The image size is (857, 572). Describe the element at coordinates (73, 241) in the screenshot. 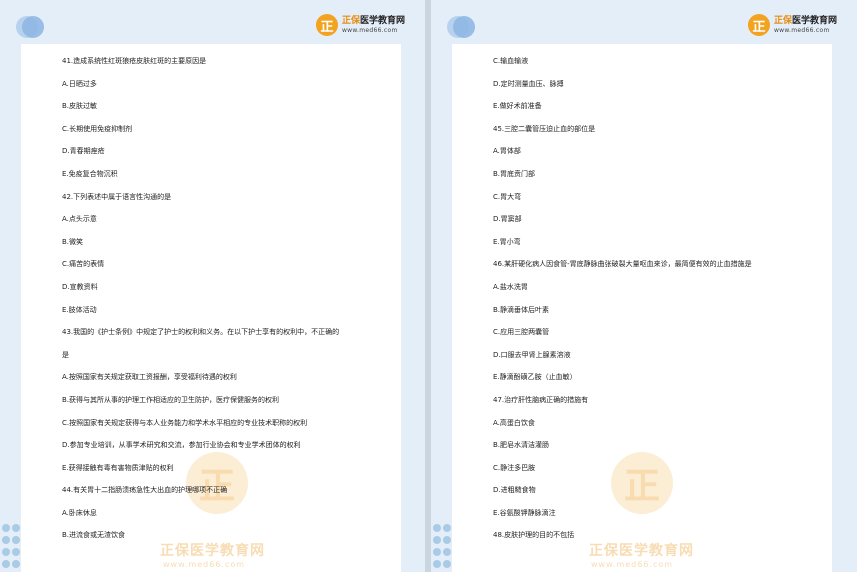

I see `text-line: B.微笑` at that location.